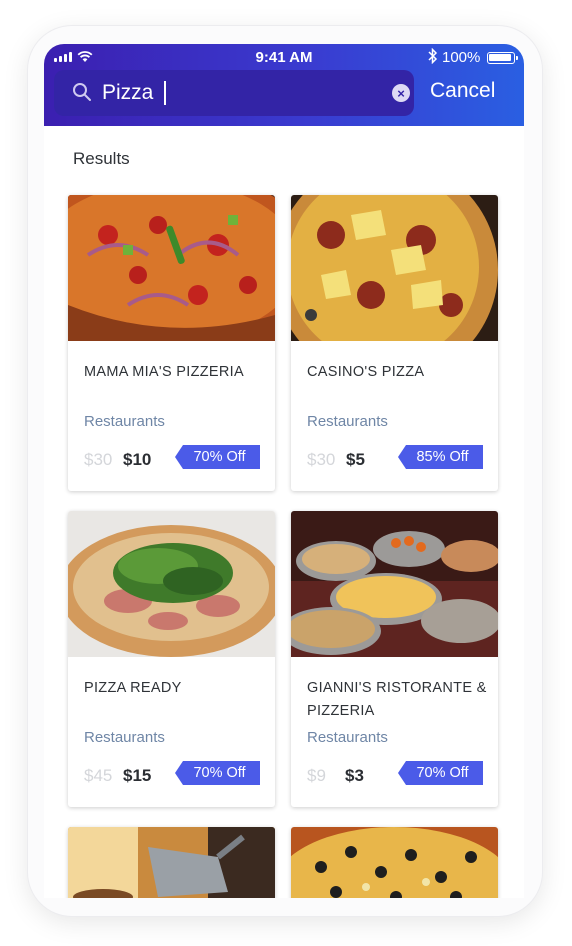 The height and width of the screenshot is (946, 572). Describe the element at coordinates (164, 372) in the screenshot. I see `restaurant-name: MAMA MIA'S PIZZERIA` at that location.